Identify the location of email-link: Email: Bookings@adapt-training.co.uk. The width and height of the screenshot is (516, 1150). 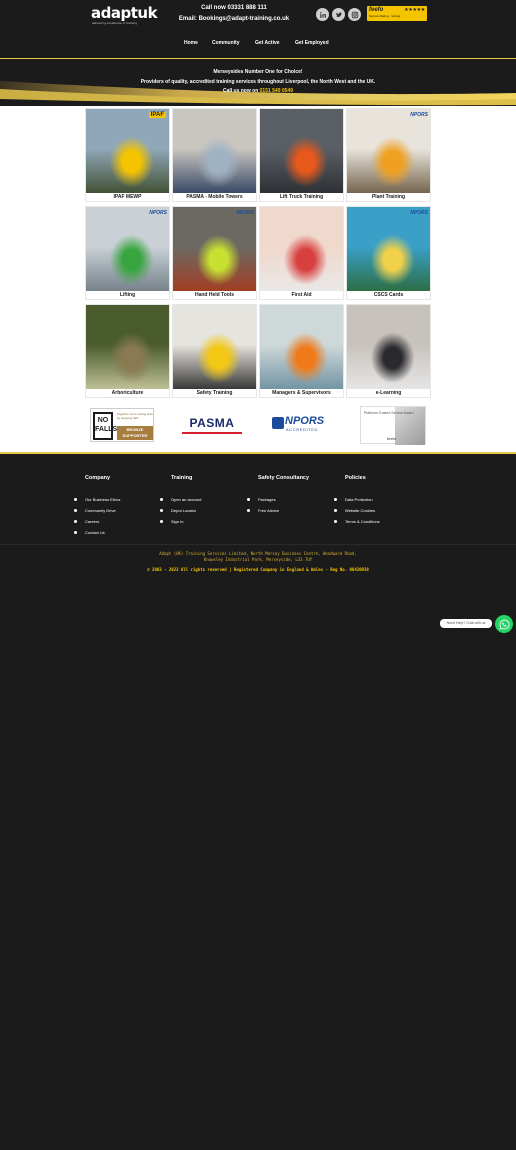
(234, 19).